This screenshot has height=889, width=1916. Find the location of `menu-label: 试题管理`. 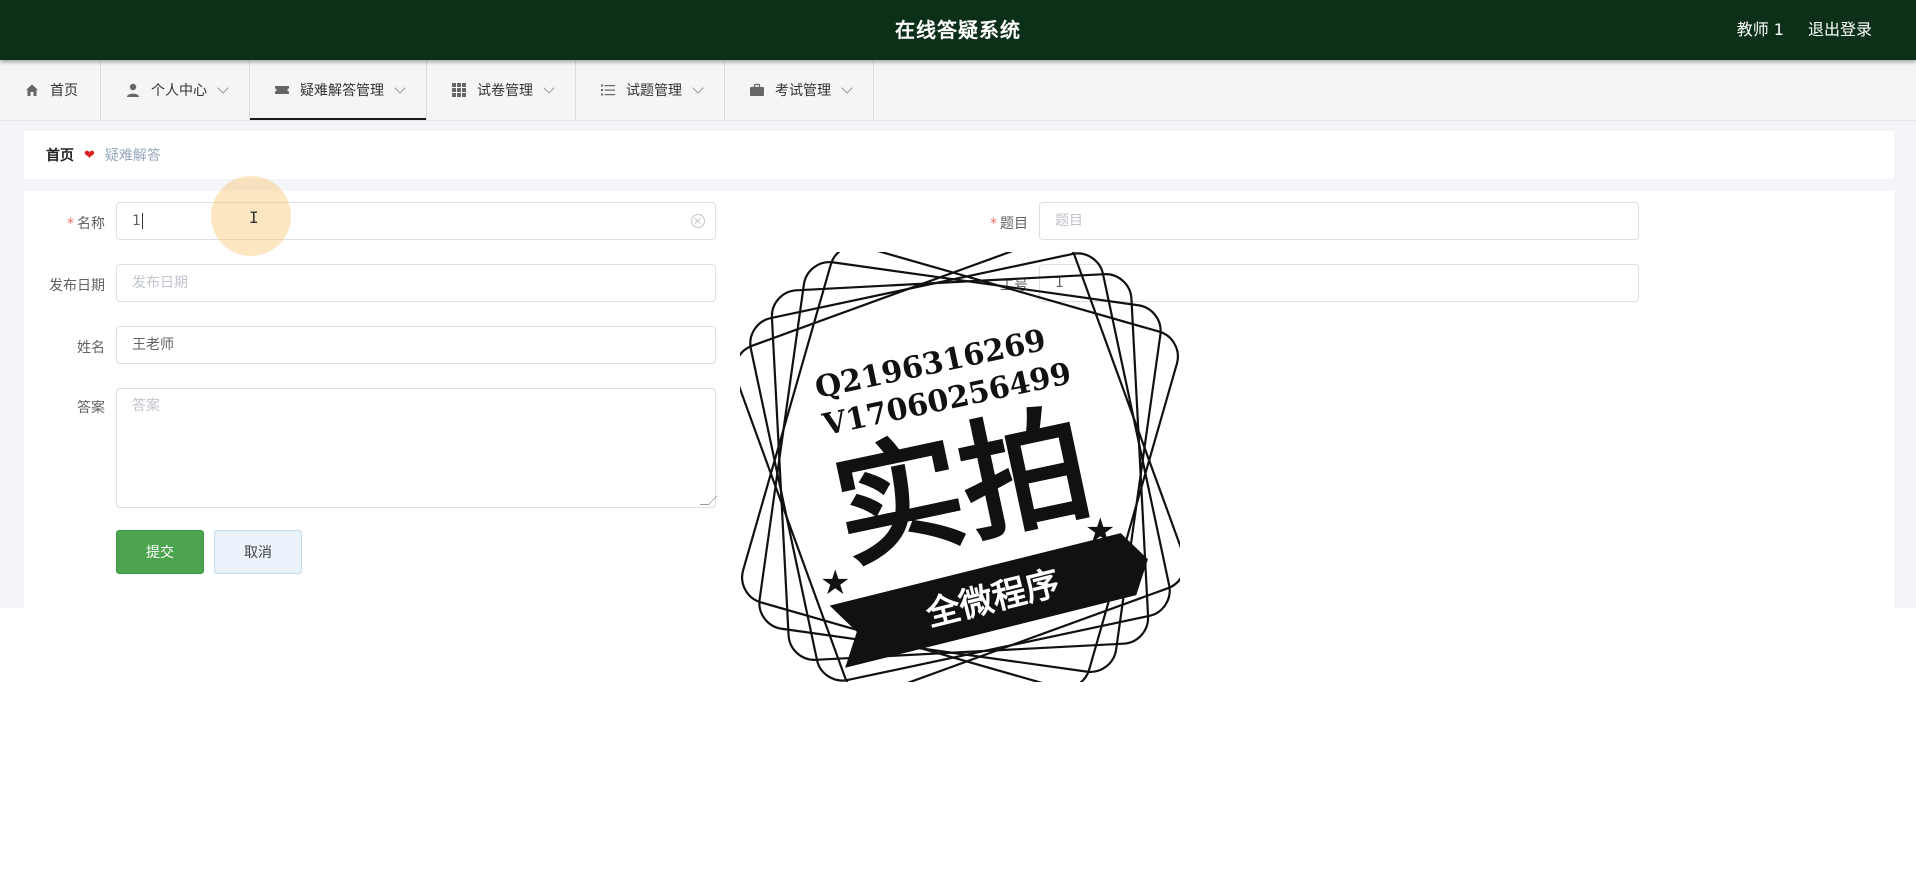

menu-label: 试题管理 is located at coordinates (654, 91).